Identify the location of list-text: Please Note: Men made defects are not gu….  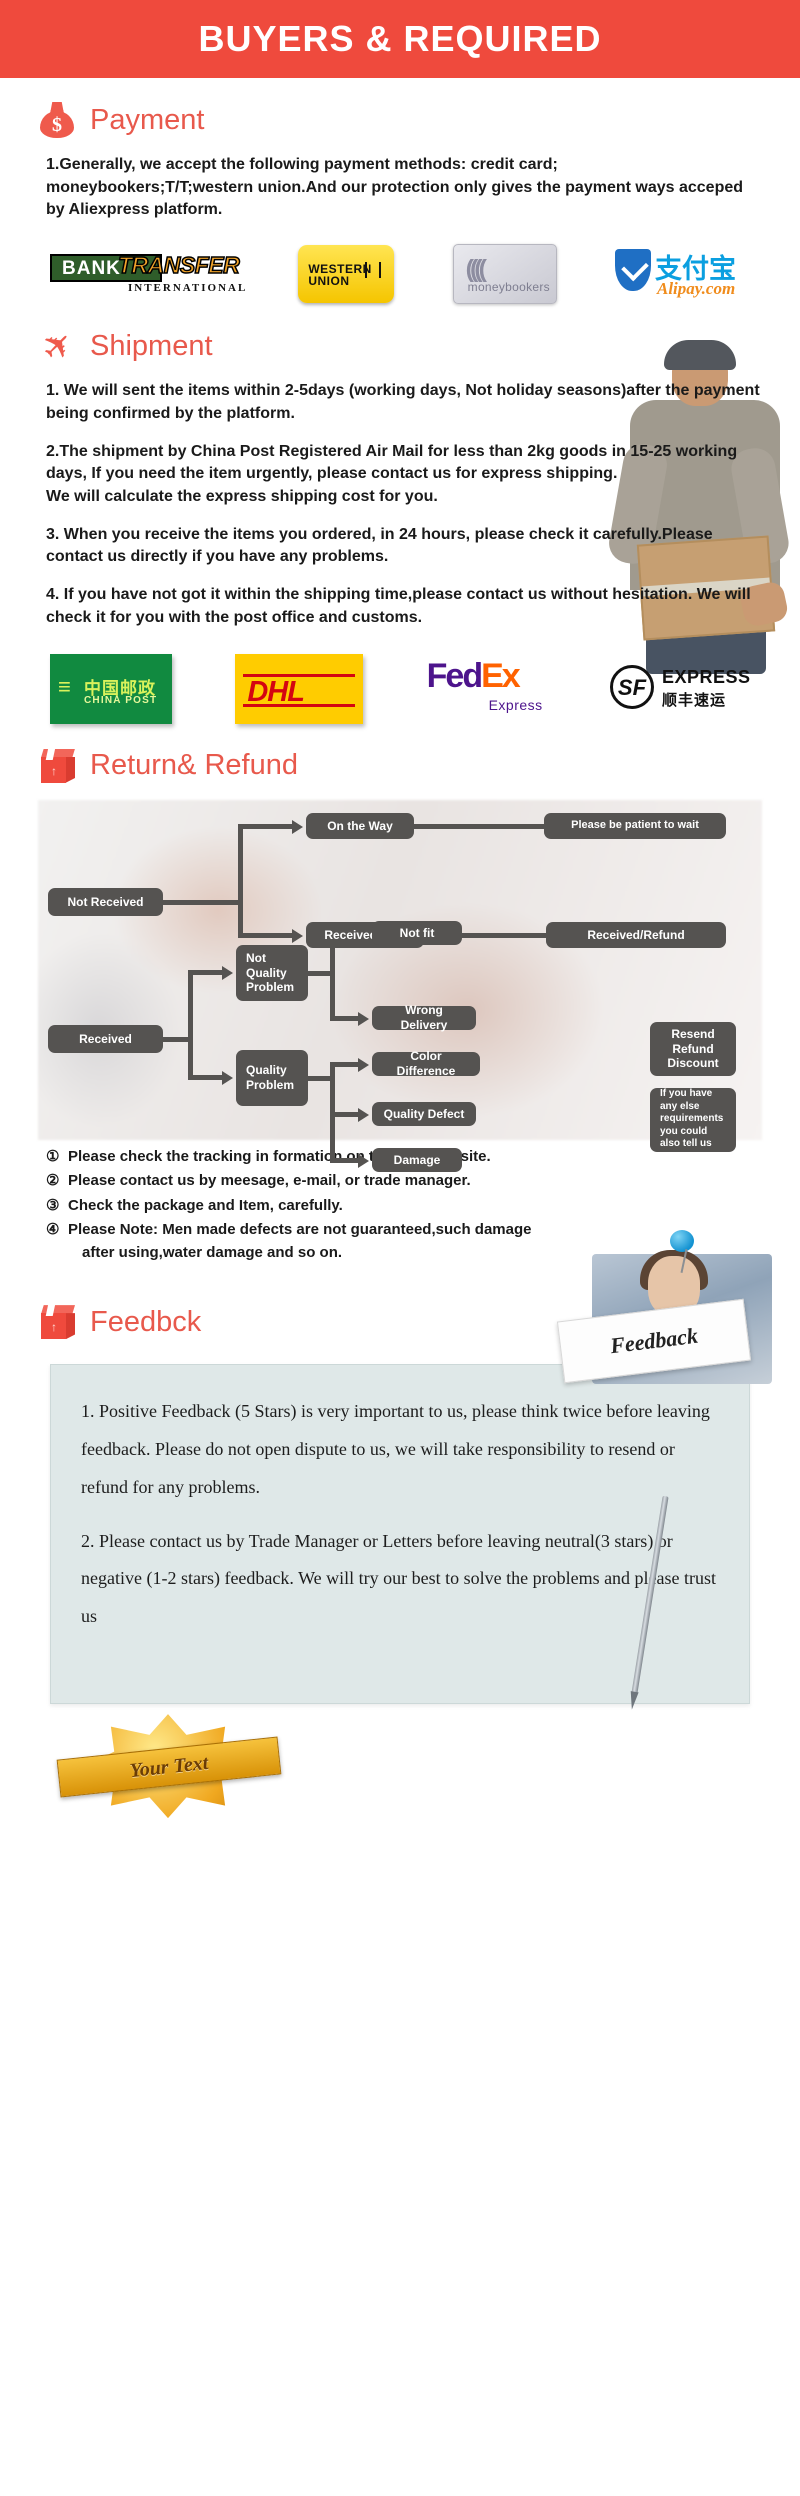
(300, 1230).